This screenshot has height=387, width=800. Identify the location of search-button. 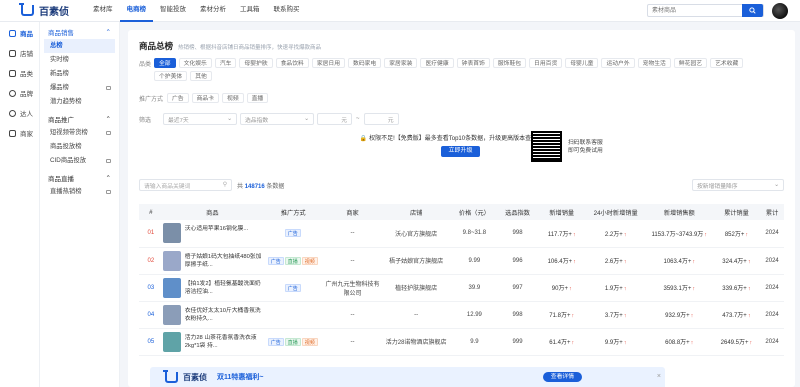
(752, 10).